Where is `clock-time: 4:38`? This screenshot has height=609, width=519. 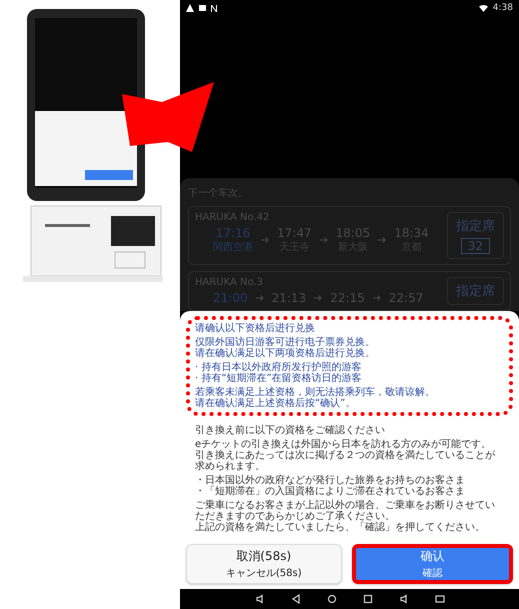
clock-time: 4:38 is located at coordinates (502, 8).